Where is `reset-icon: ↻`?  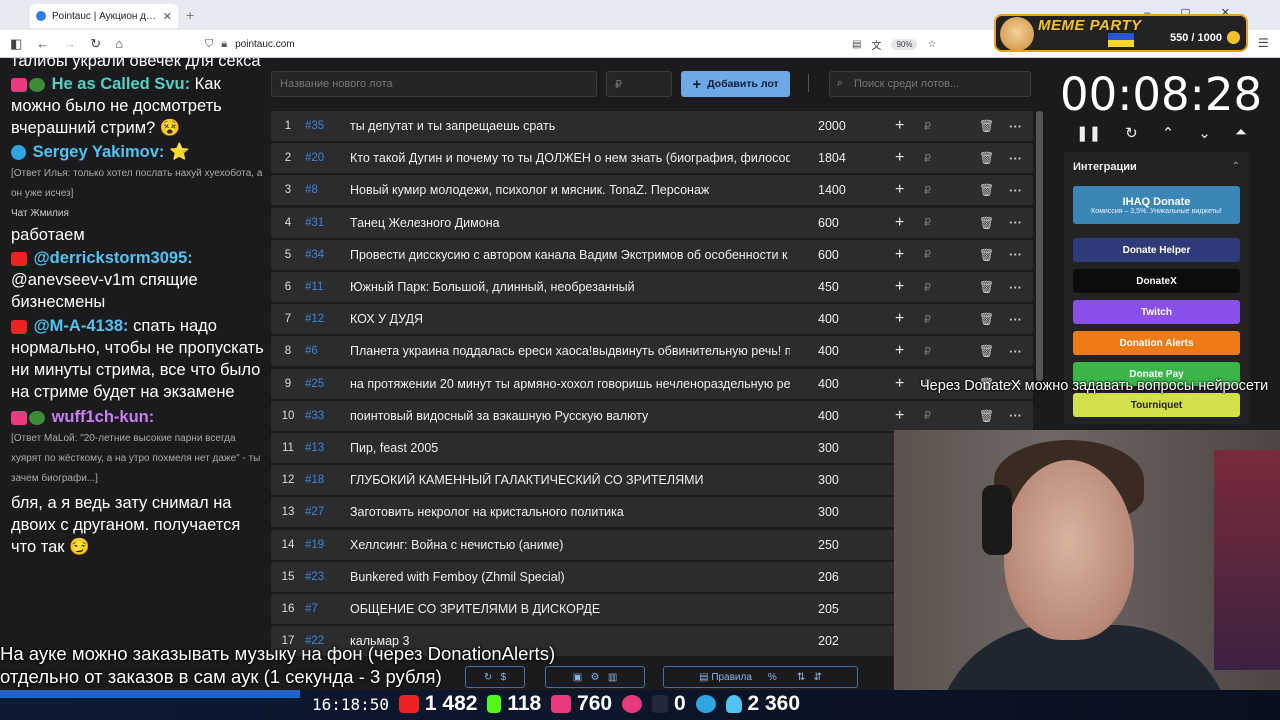 reset-icon: ↻ is located at coordinates (1131, 133).